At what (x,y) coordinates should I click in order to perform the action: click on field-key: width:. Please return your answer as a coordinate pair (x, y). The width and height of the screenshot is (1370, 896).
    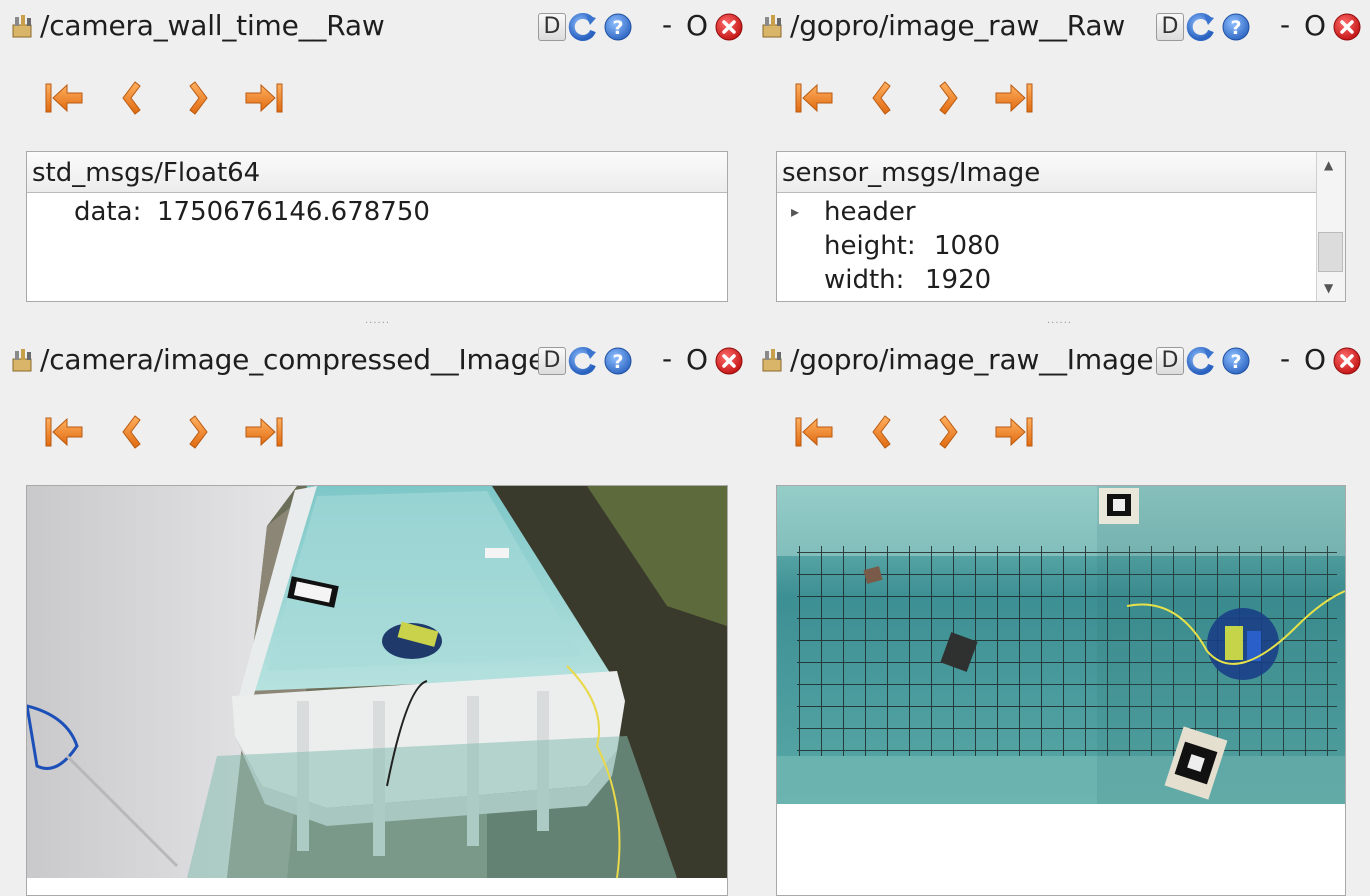
    Looking at the image, I should click on (864, 280).